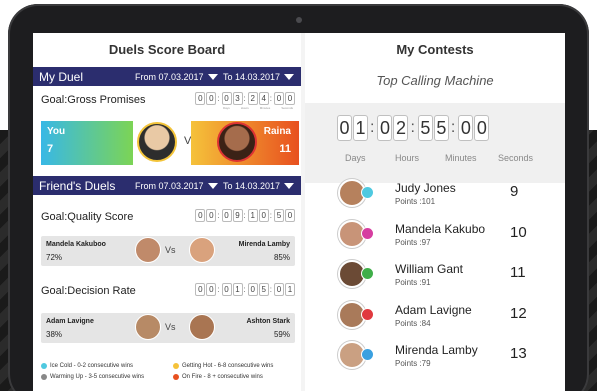  I want to click on leaderboard-row: Adam Lavigne Points :84 12, so click(435, 317).